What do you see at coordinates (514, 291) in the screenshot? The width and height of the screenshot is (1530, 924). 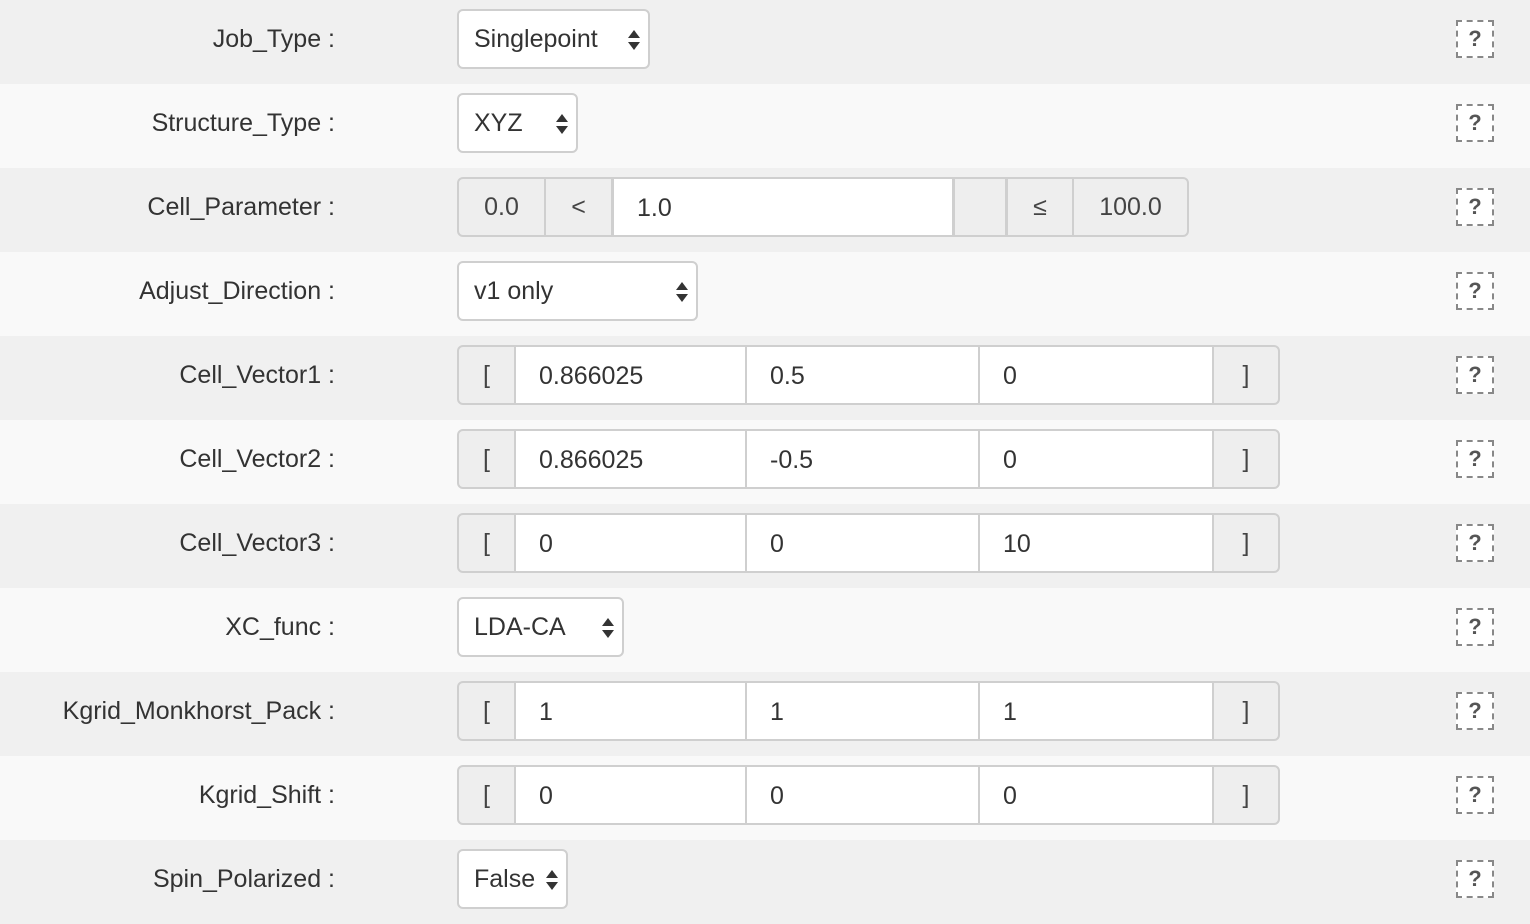 I see `adjust-direction-value: v1 only` at bounding box center [514, 291].